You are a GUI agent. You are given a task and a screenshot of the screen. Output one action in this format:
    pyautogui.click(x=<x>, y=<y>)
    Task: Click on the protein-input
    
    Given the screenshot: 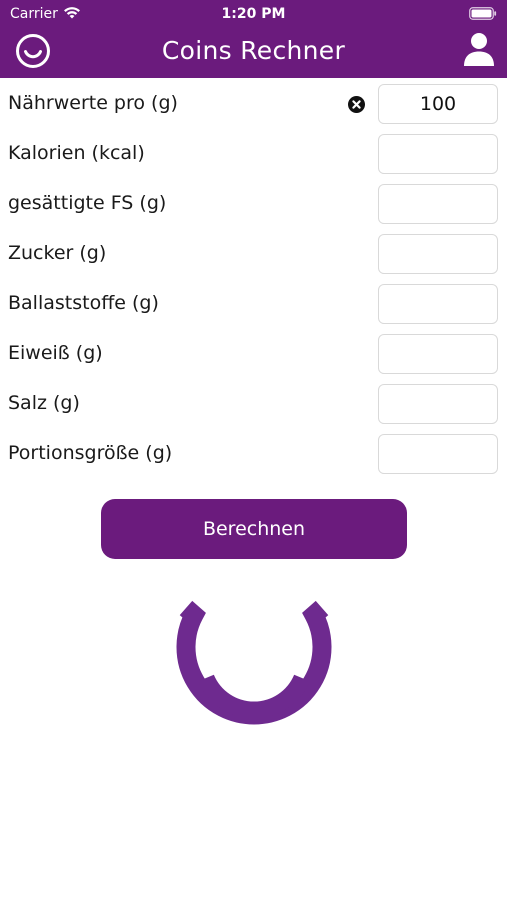 What is the action you would take?
    pyautogui.click(x=438, y=354)
    